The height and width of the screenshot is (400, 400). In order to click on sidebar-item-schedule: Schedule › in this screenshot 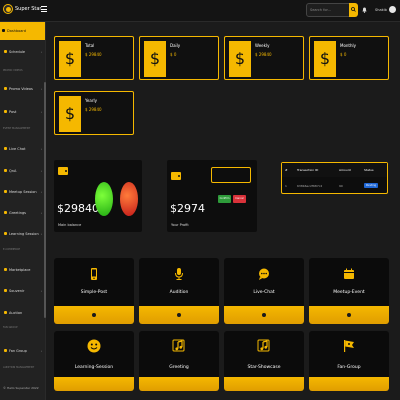, I will do `click(22, 51)`.